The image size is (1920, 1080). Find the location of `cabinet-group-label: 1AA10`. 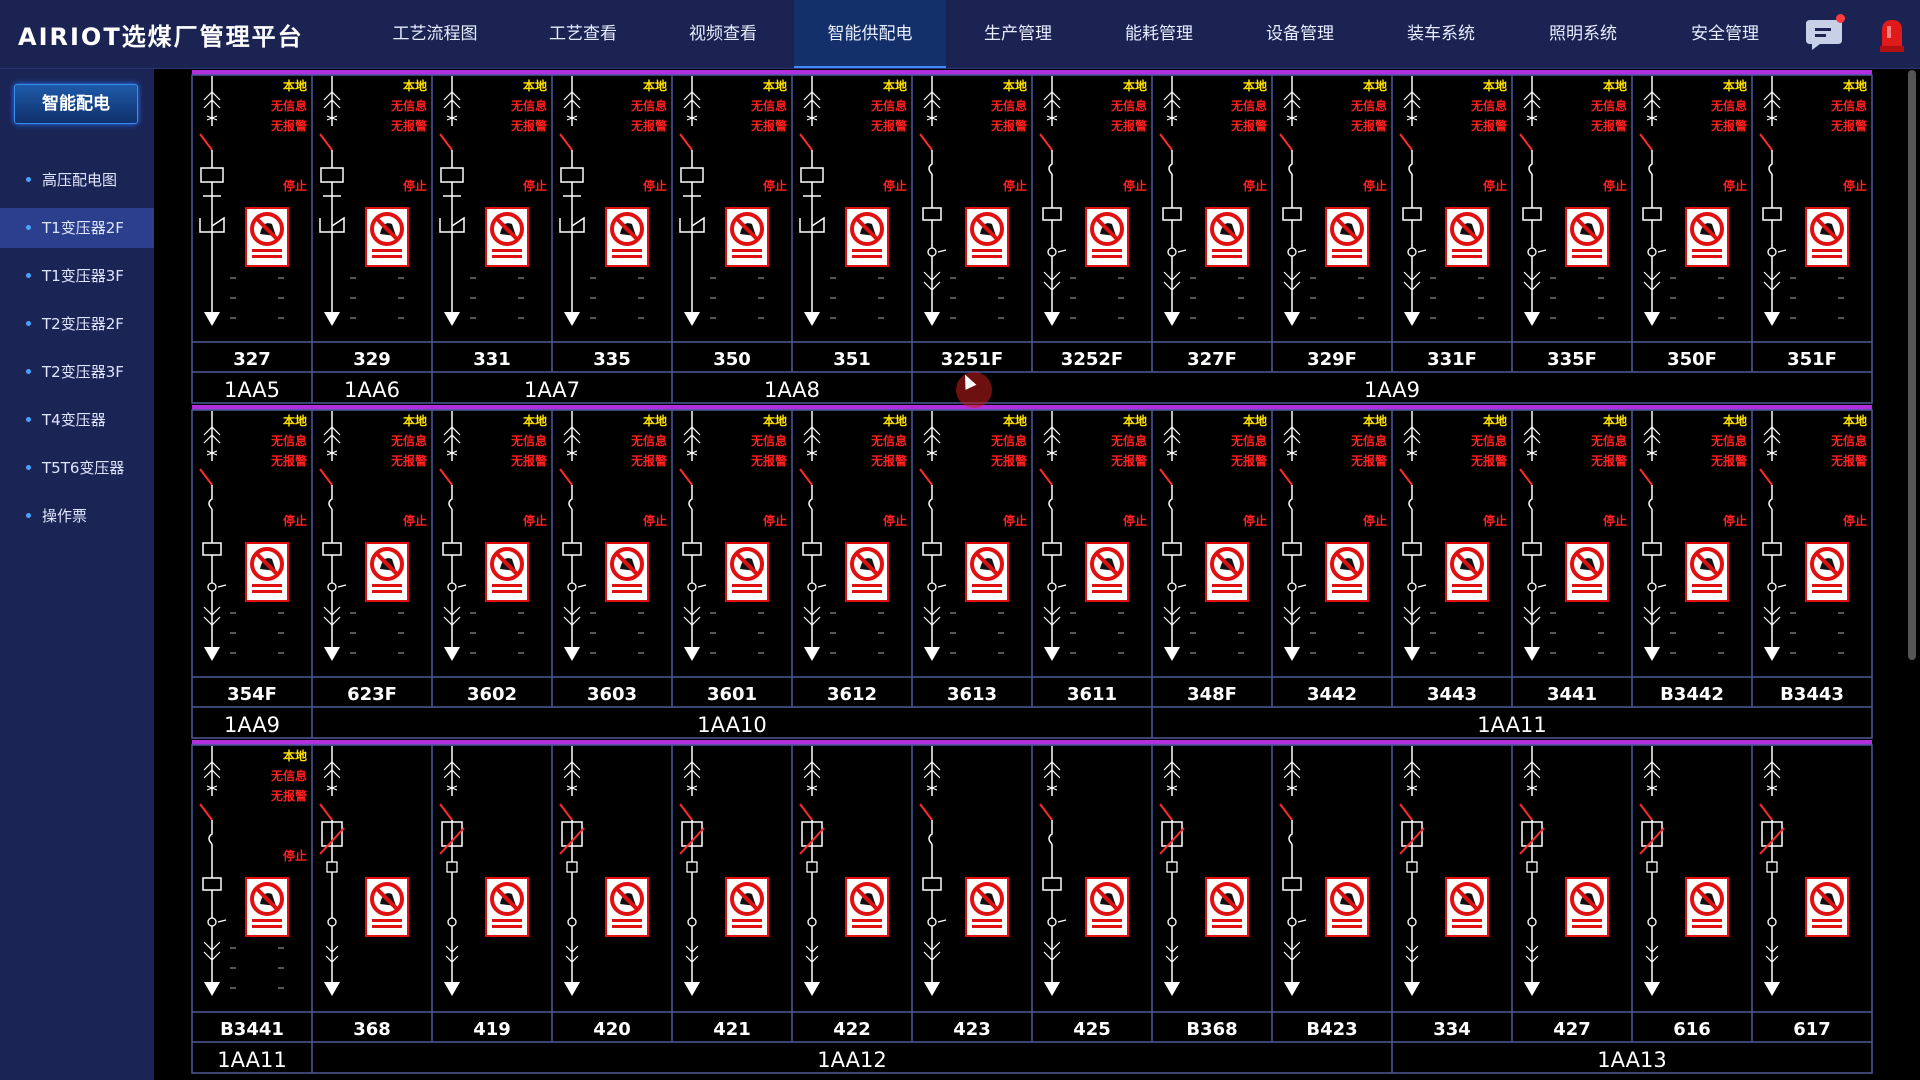

cabinet-group-label: 1AA10 is located at coordinates (731, 725).